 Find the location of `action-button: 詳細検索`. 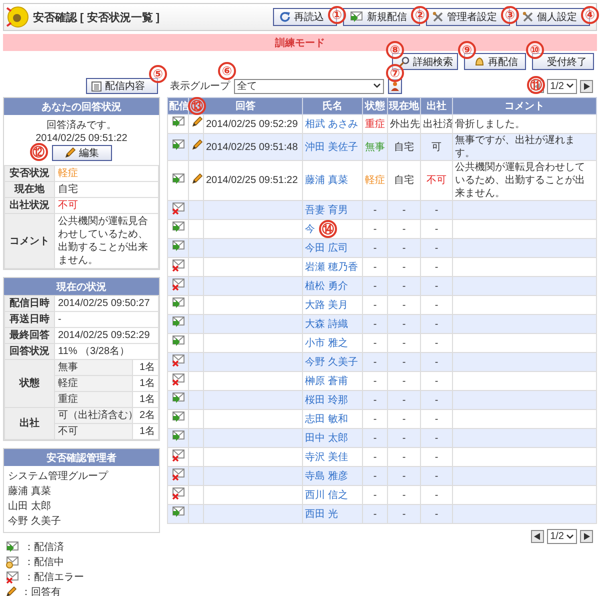

action-button: 詳細検索 is located at coordinates (425, 61).